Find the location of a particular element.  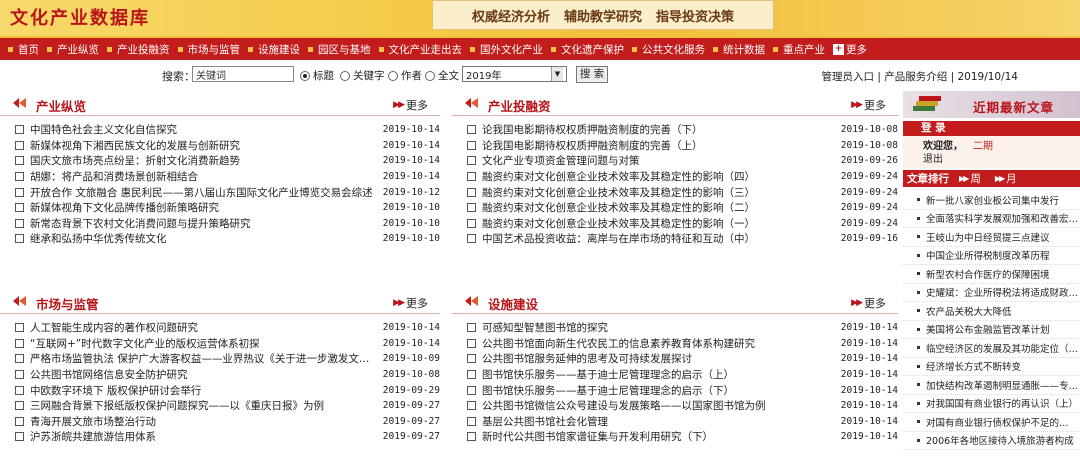

article-title: 文化产业专项资金管理问题与对策 is located at coordinates (561, 160).